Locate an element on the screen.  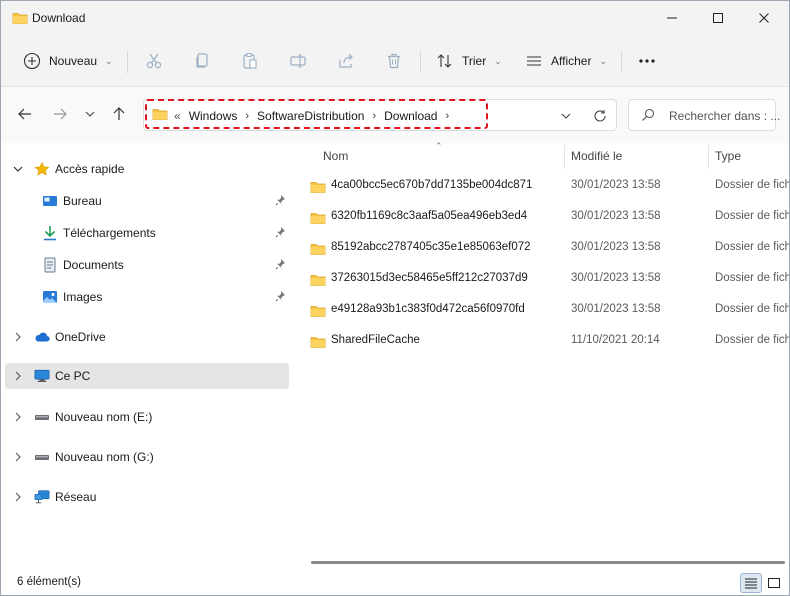
cut-icon is located at coordinates (154, 61).